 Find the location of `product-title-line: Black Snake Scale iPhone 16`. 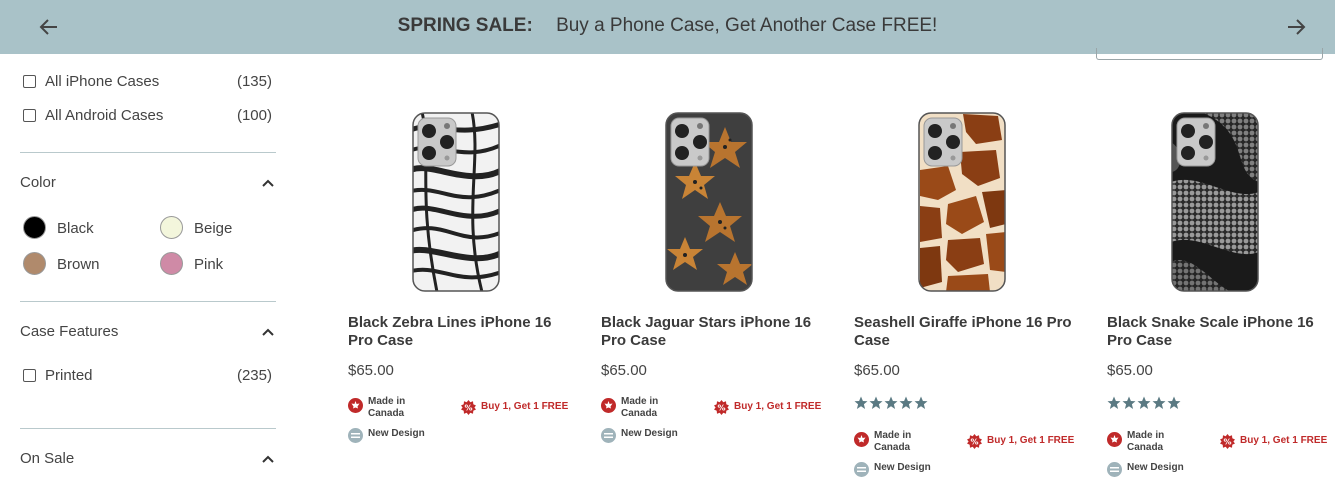

product-title-line: Black Snake Scale iPhone 16 is located at coordinates (1210, 322).